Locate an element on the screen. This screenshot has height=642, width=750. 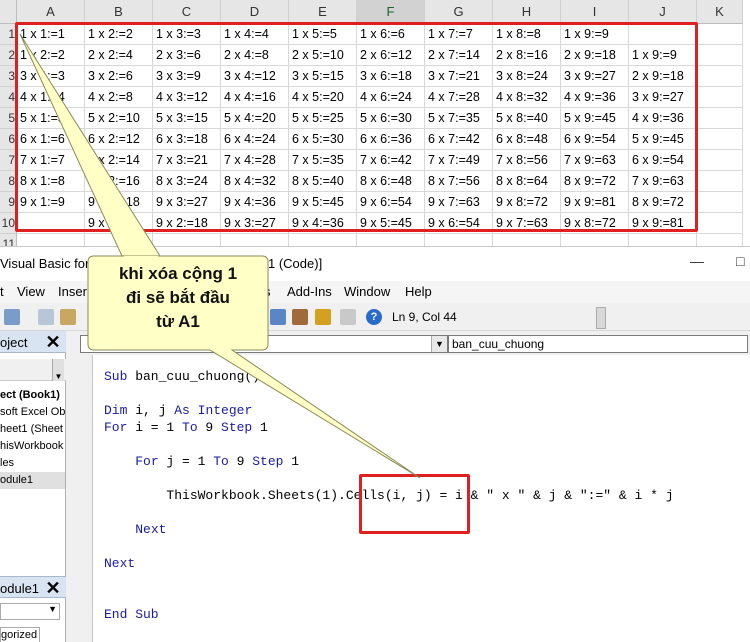
cell: 4 x 6:=24 is located at coordinates (391, 97).